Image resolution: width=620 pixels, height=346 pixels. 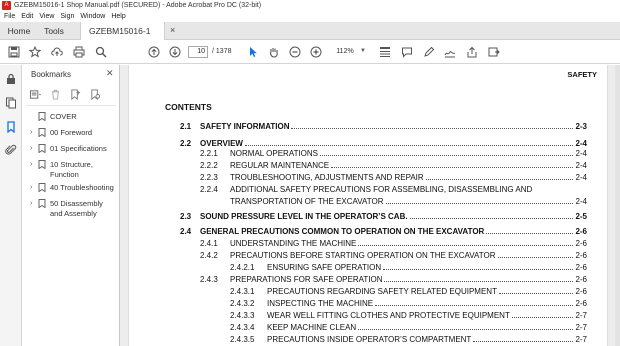 What do you see at coordinates (92, 16) in the screenshot?
I see `menu-window: Window` at bounding box center [92, 16].